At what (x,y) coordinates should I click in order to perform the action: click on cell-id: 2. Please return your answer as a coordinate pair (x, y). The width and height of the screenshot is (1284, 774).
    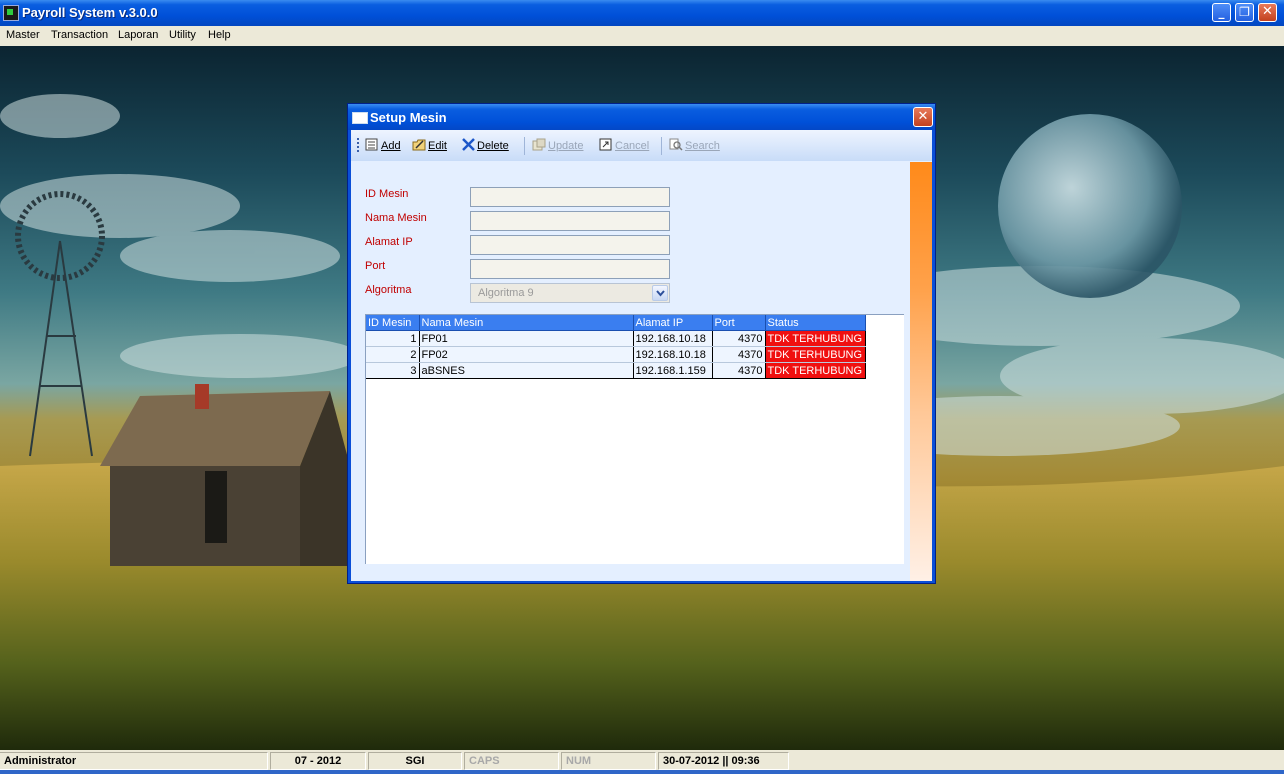
    Looking at the image, I should click on (393, 354).